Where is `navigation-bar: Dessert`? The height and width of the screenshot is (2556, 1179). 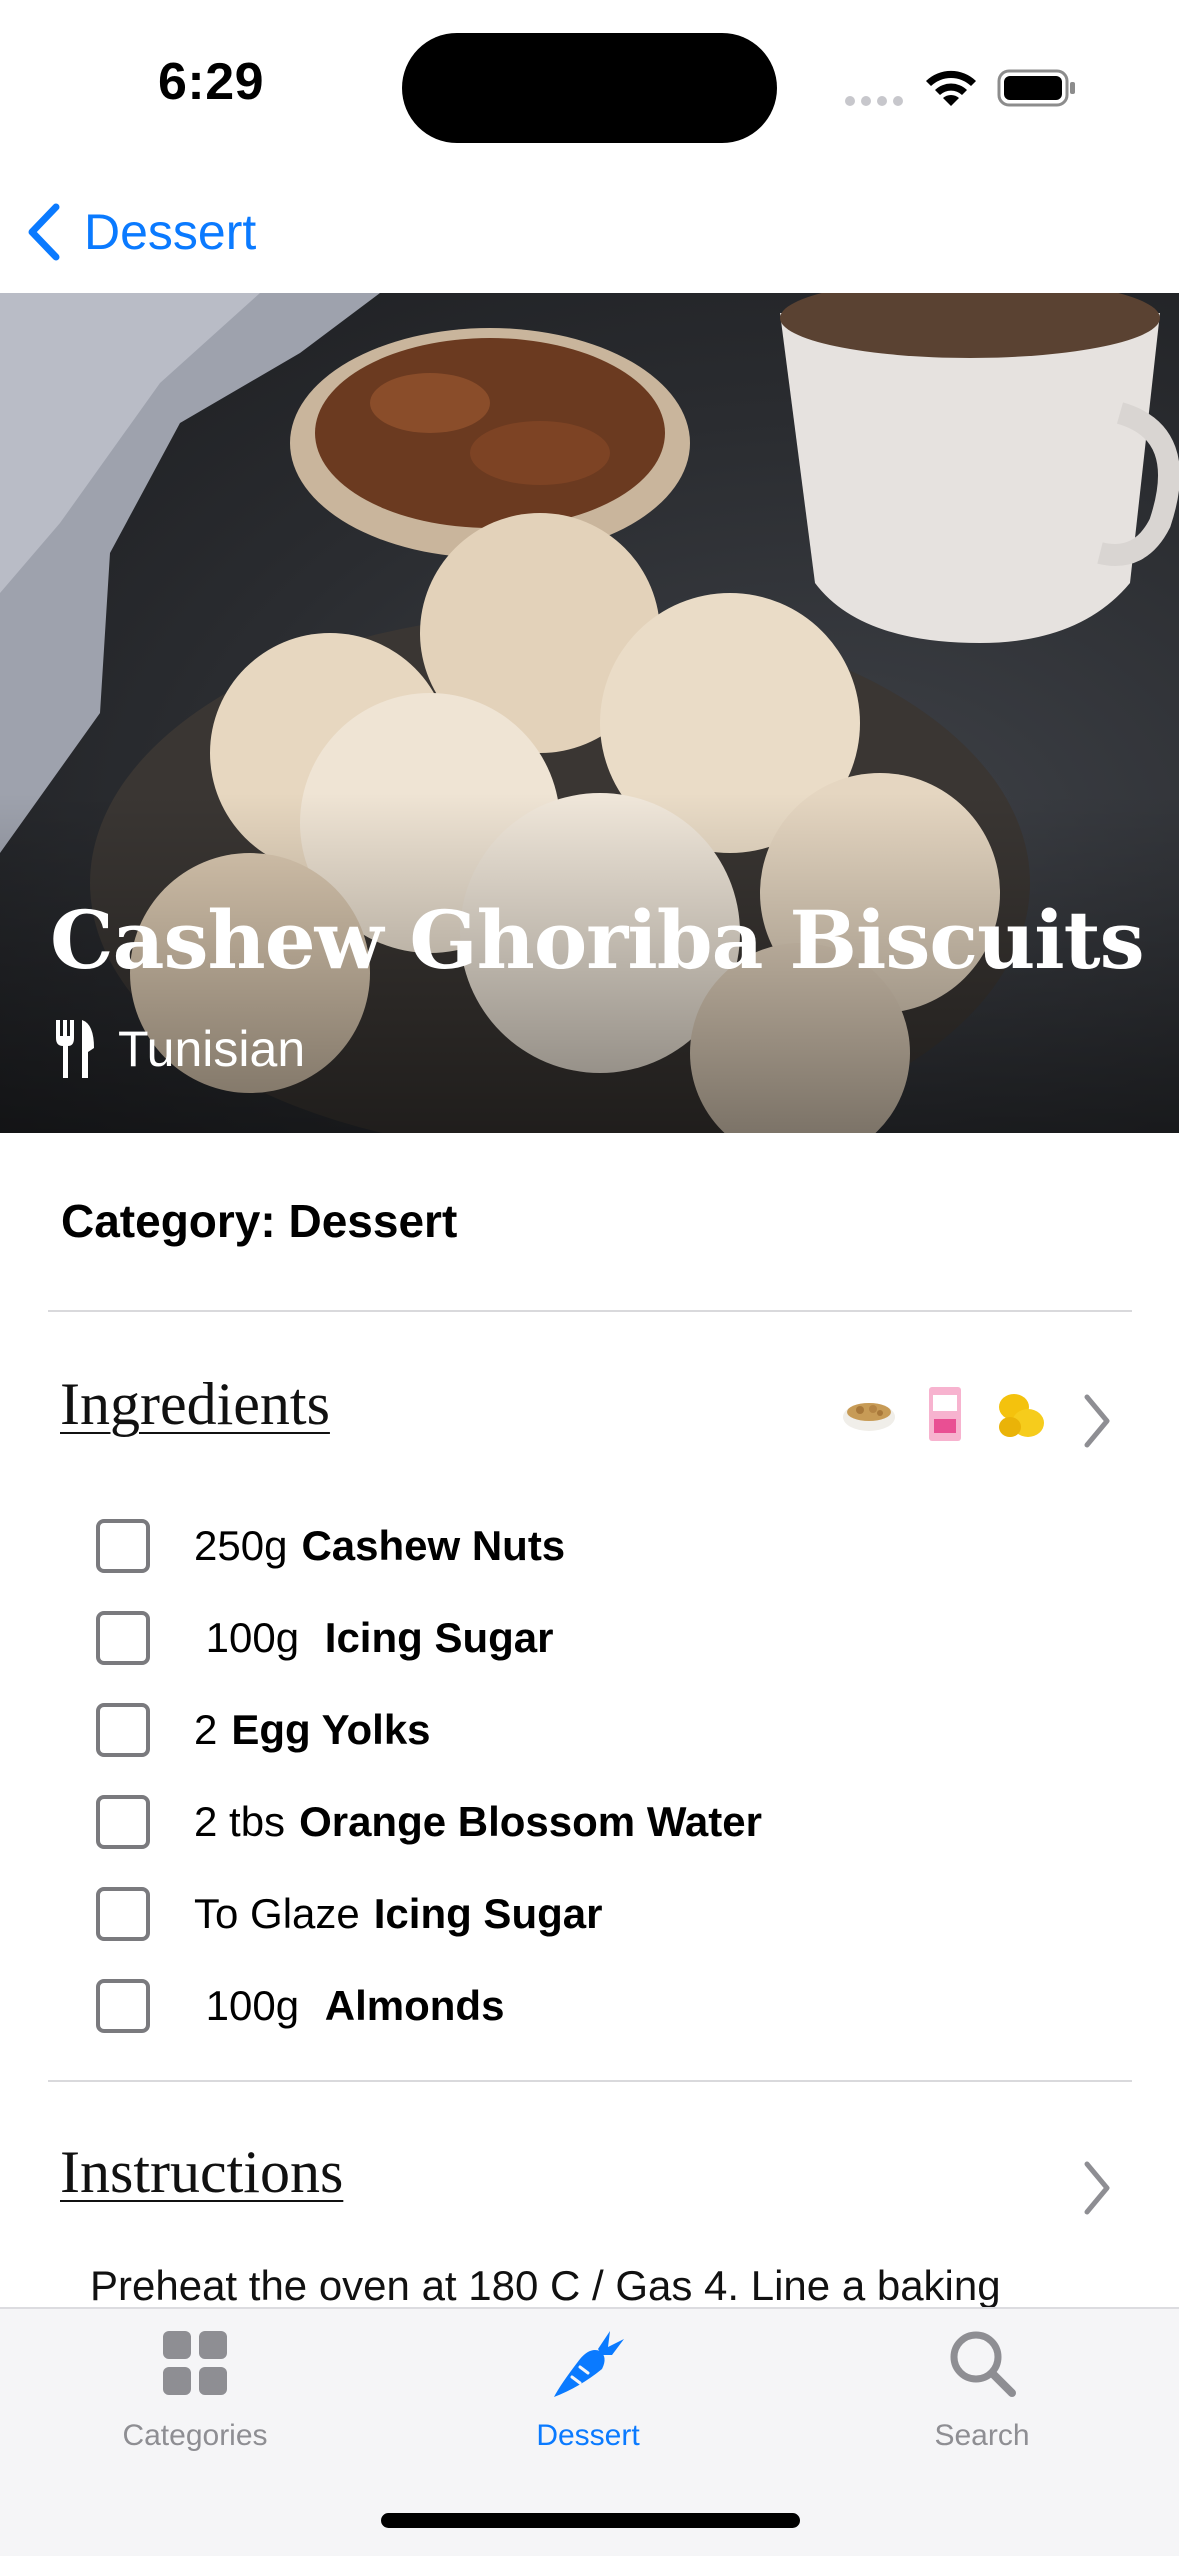 navigation-bar: Dessert is located at coordinates (589, 234).